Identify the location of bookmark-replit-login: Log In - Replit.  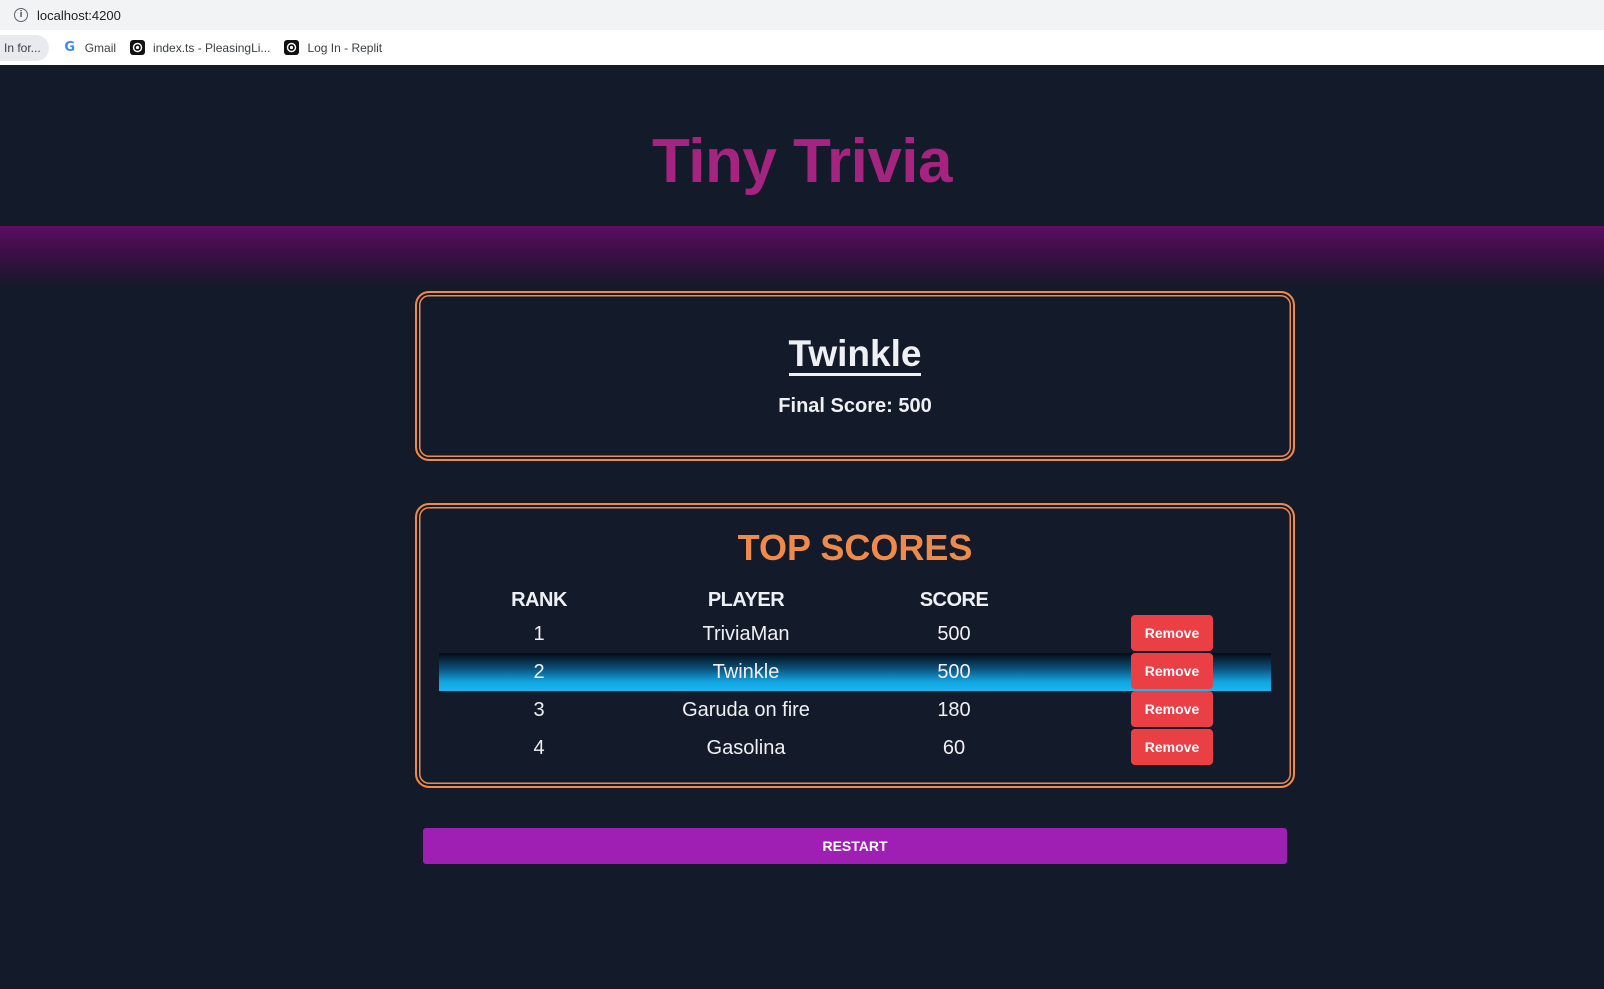
(333, 47).